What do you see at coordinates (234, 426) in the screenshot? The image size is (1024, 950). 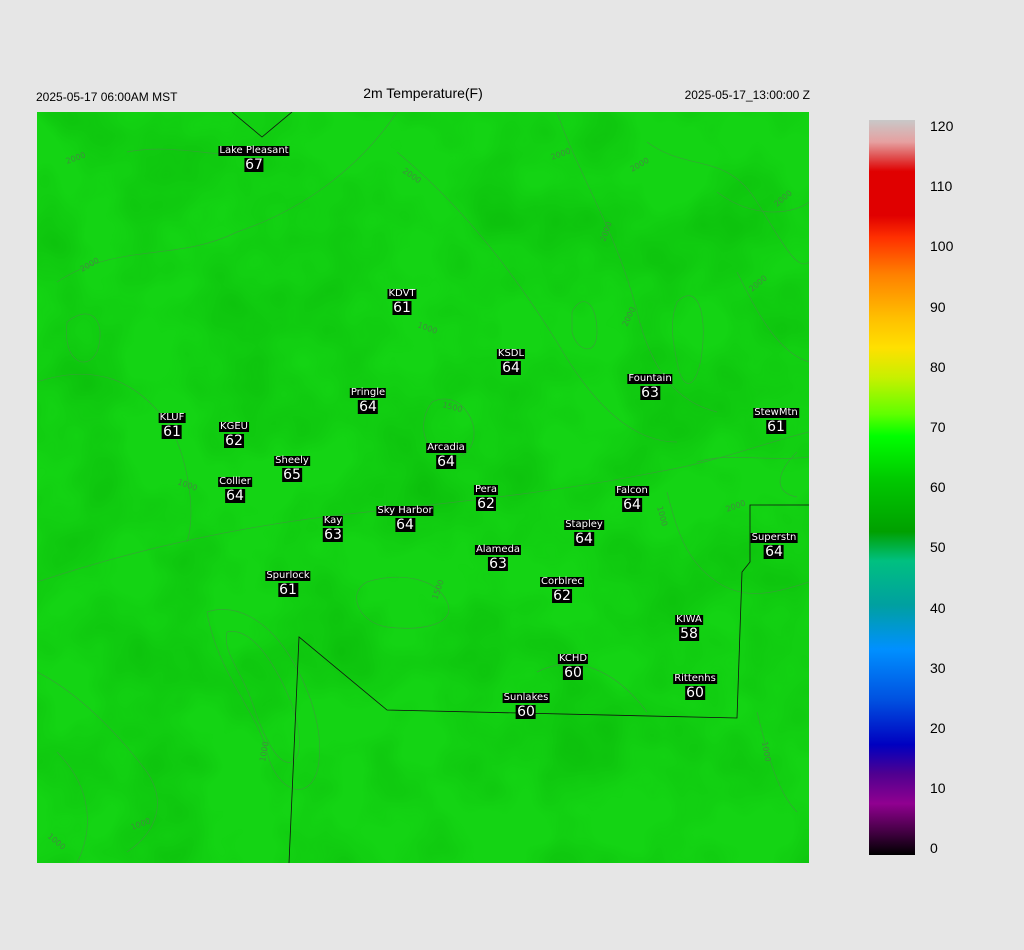 I see `station-name: KGEU` at bounding box center [234, 426].